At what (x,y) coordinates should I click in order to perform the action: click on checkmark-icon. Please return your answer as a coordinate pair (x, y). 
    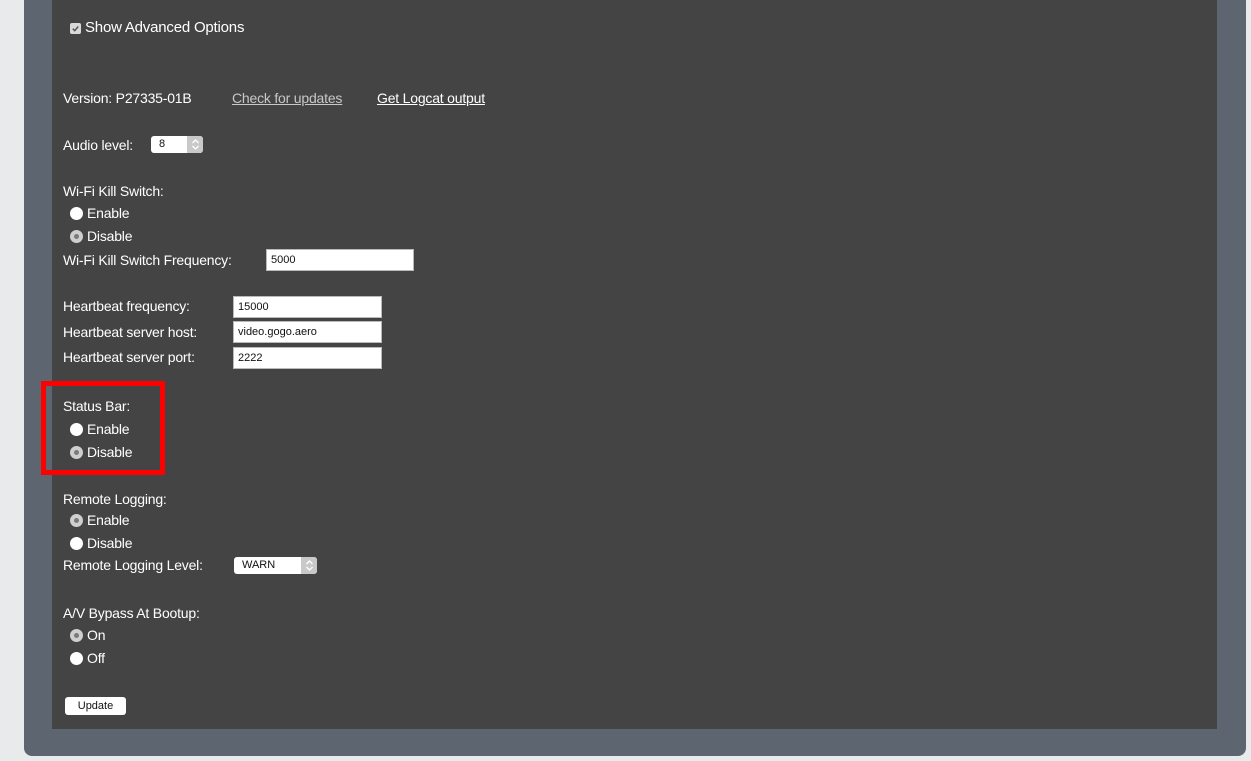
    Looking at the image, I should click on (75, 29).